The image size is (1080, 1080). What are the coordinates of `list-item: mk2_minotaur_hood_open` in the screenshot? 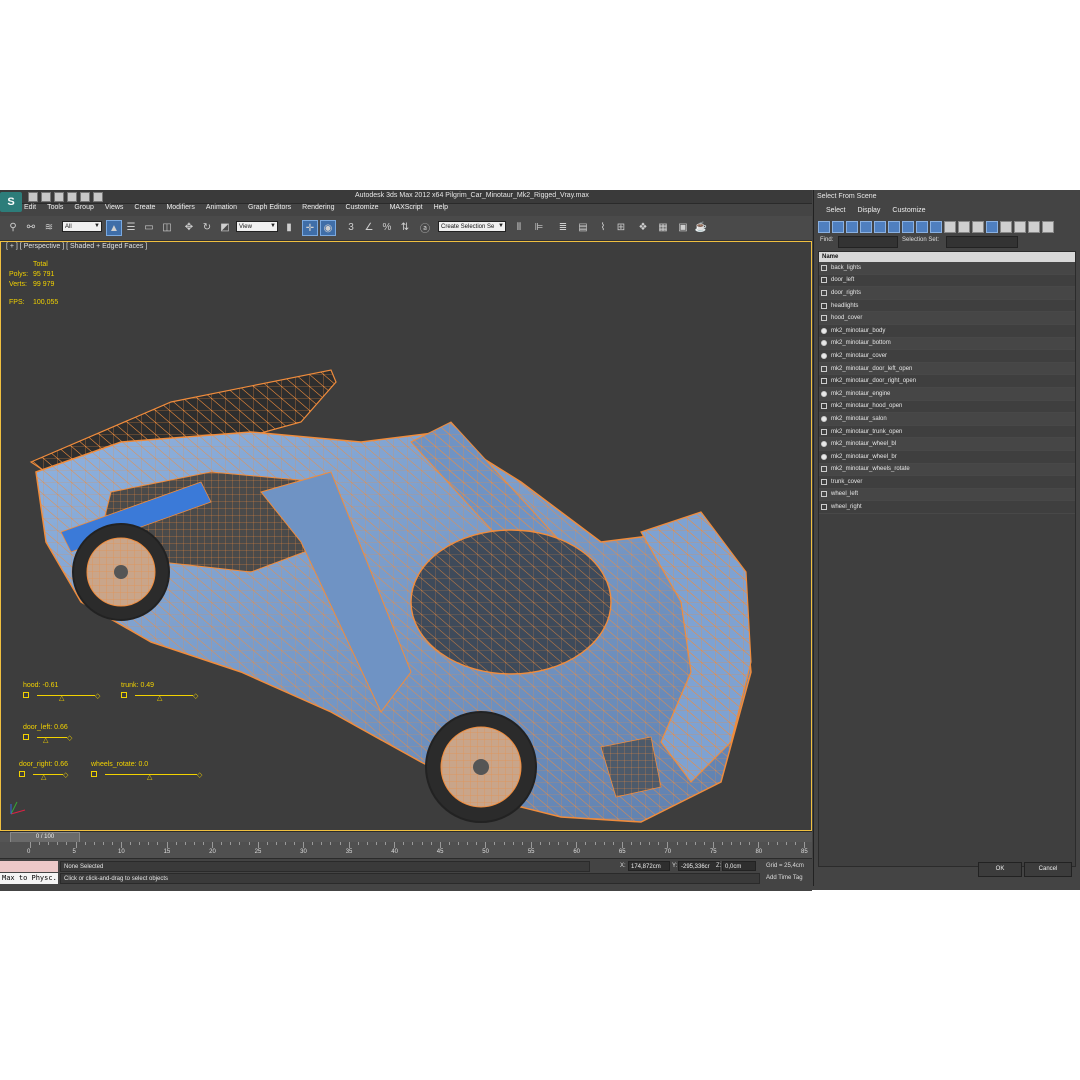 It's located at (947, 407).